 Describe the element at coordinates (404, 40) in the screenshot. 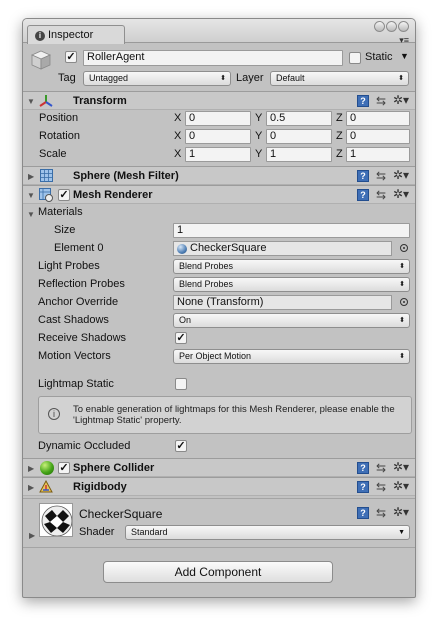

I see `tab-menu-icon: ▾≡` at that location.